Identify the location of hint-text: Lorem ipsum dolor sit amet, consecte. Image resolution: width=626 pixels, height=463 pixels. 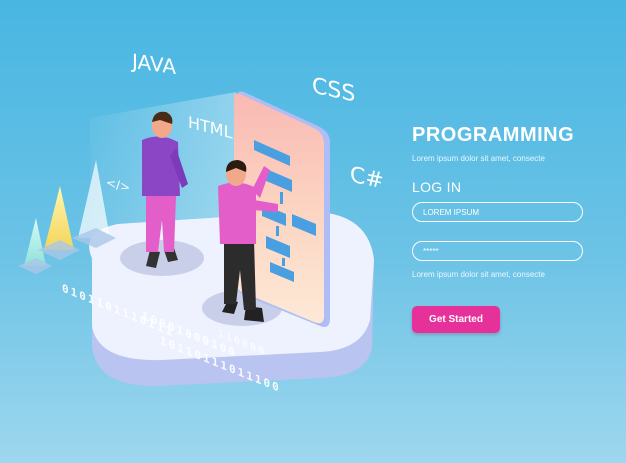
(478, 274).